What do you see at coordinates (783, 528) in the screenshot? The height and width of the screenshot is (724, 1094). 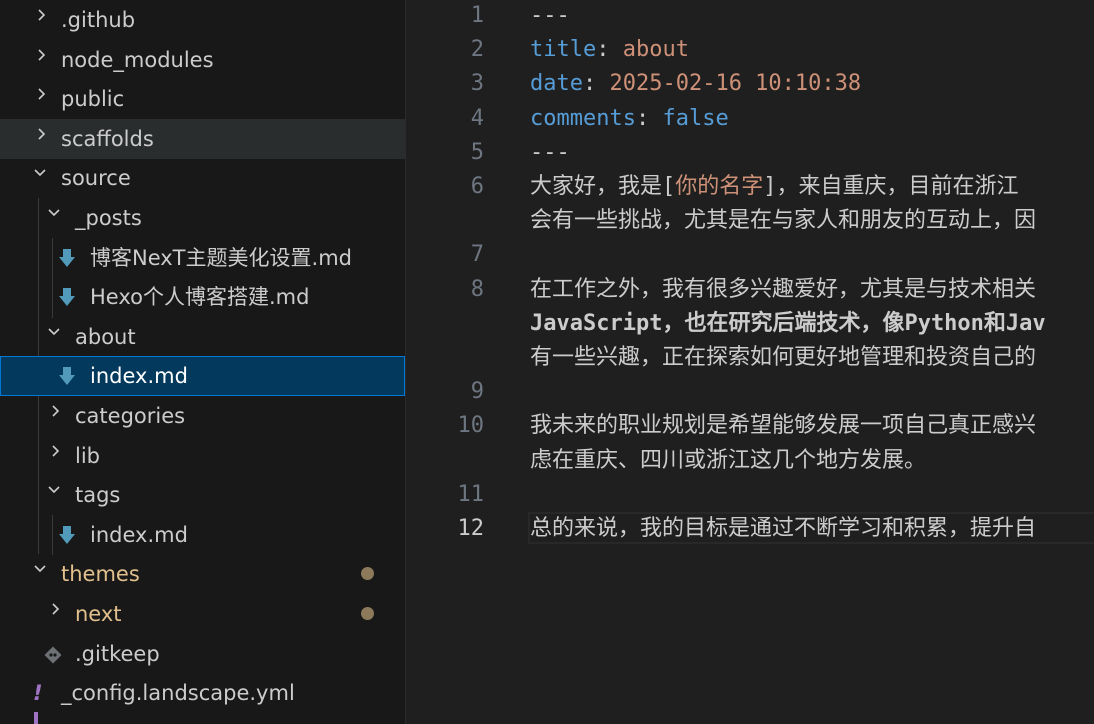 I see `code-line-current: 总的来说，我的目标是通过不断学习和积累，提升自` at bounding box center [783, 528].